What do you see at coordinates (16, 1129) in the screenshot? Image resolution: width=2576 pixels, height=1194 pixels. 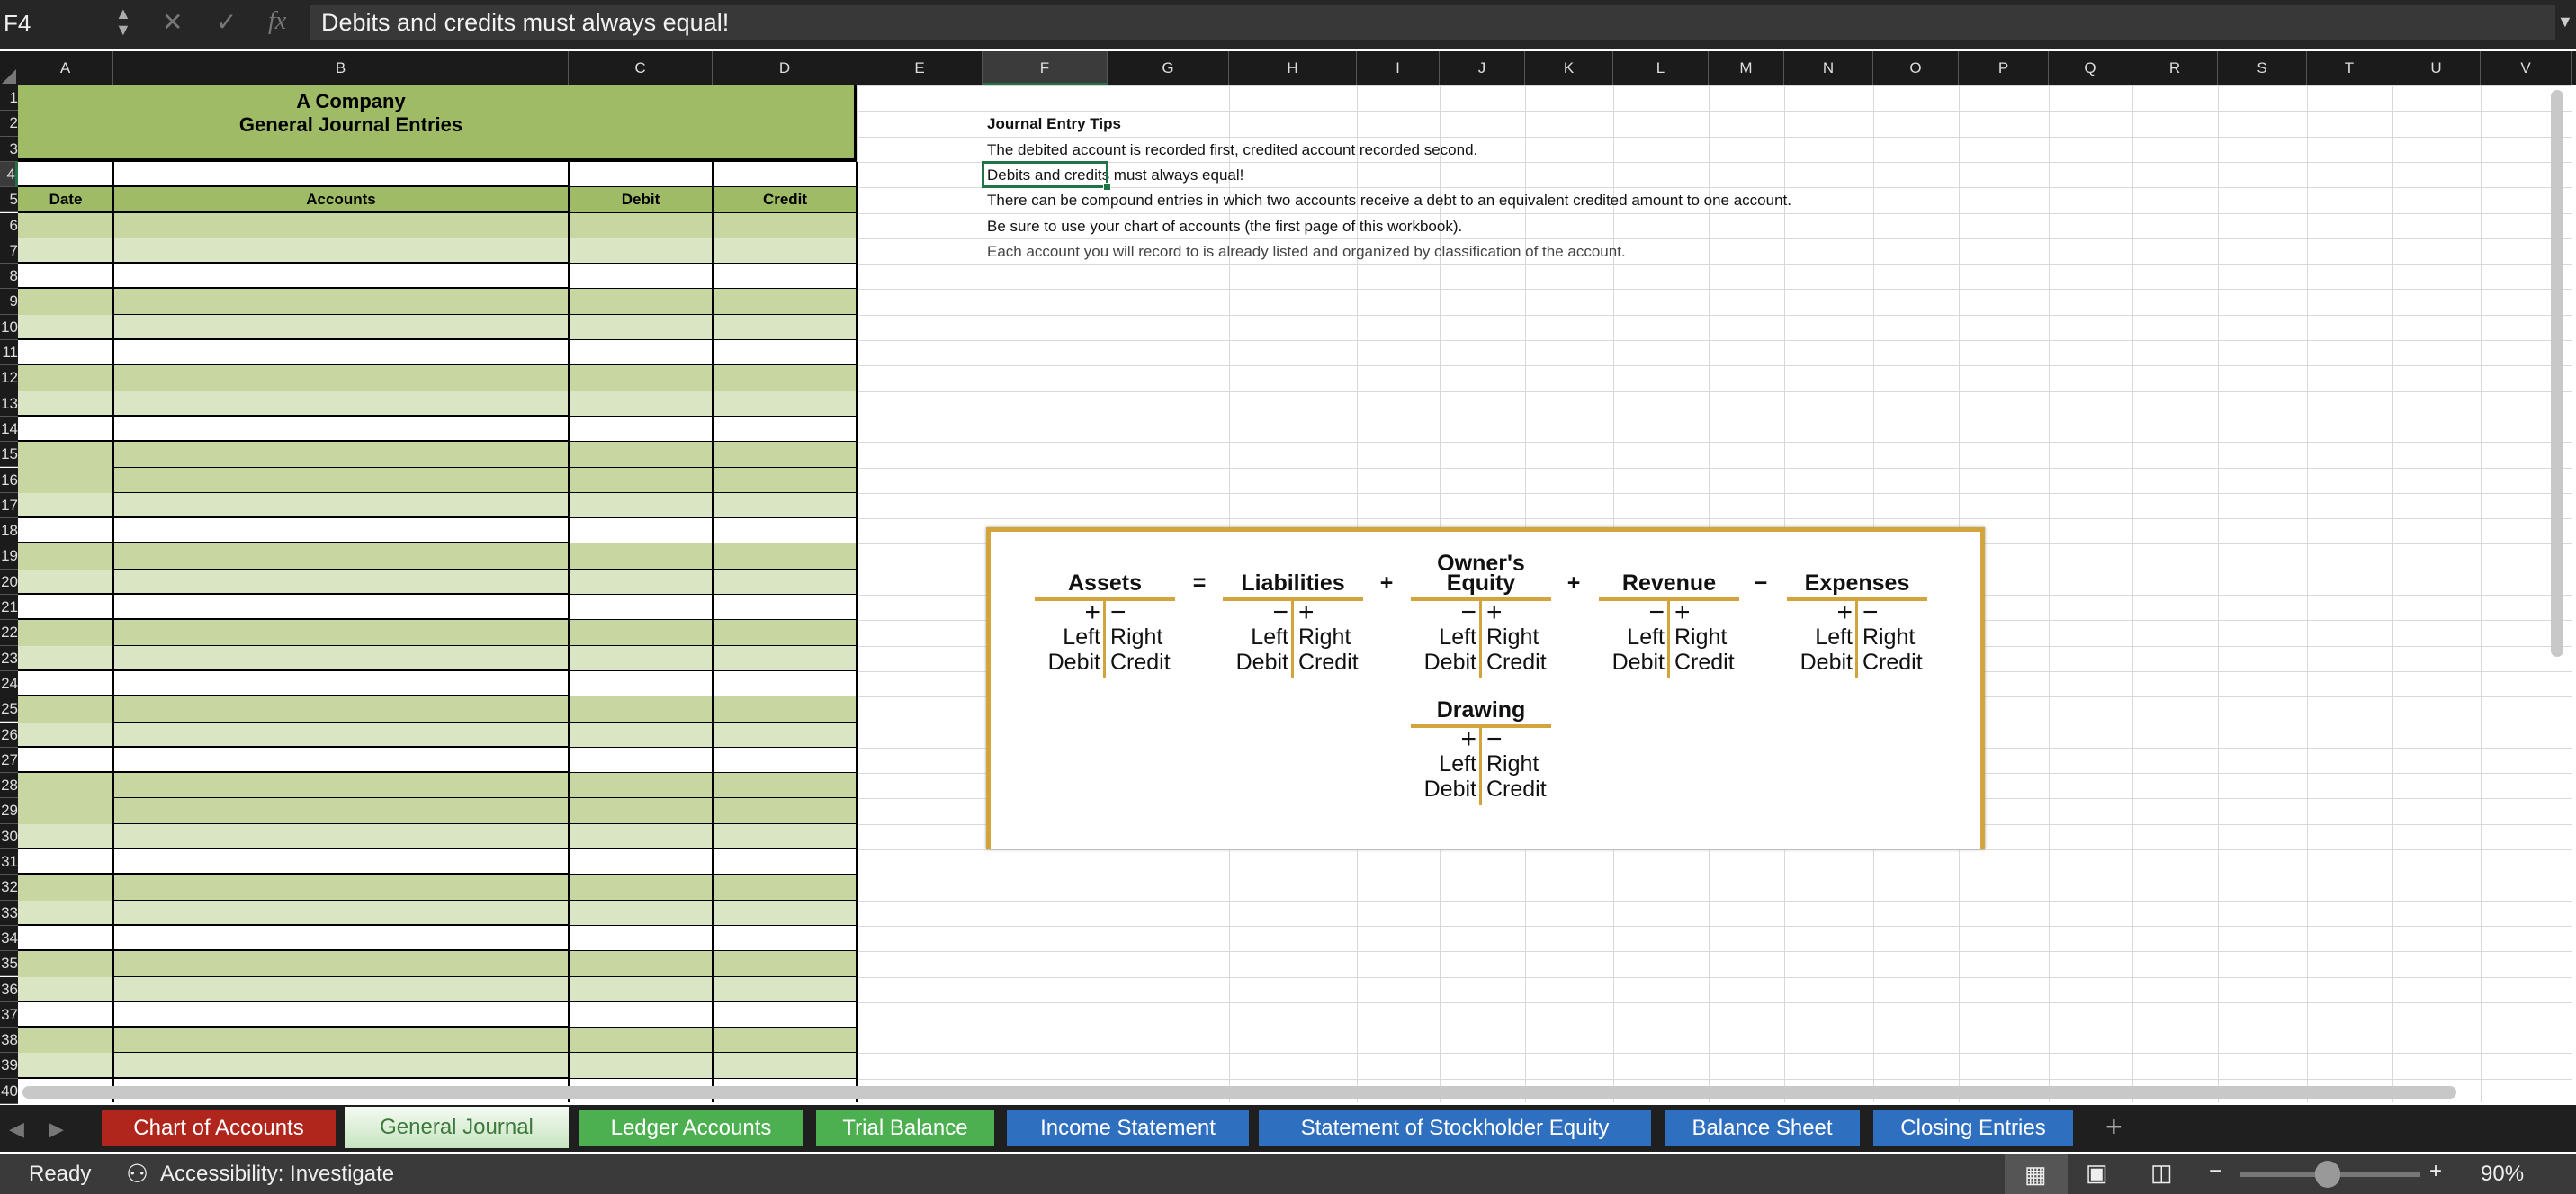 I see `prev-sheet-icon: ◀` at bounding box center [16, 1129].